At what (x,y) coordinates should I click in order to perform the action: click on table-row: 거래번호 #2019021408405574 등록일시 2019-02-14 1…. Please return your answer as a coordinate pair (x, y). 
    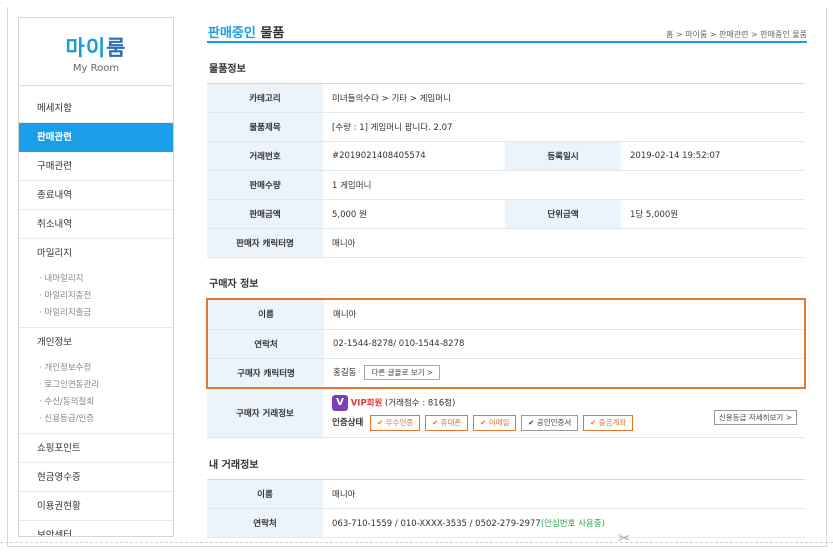
    Looking at the image, I should click on (506, 156).